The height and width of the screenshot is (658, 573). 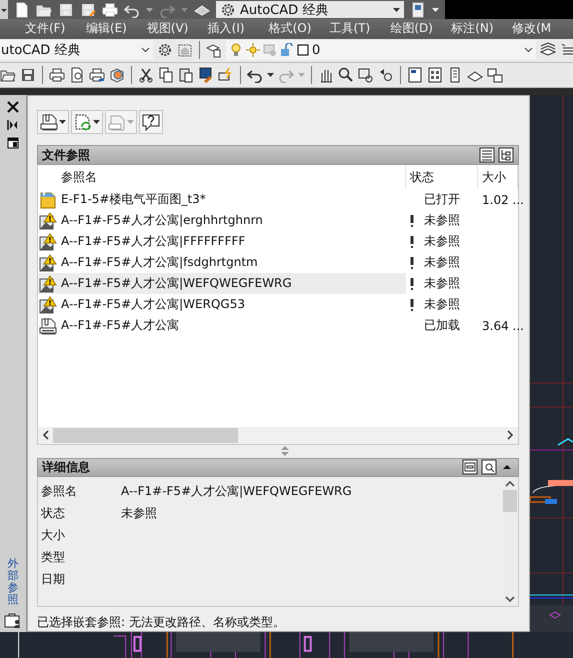 I want to click on section-title: 文件参照, so click(x=66, y=155).